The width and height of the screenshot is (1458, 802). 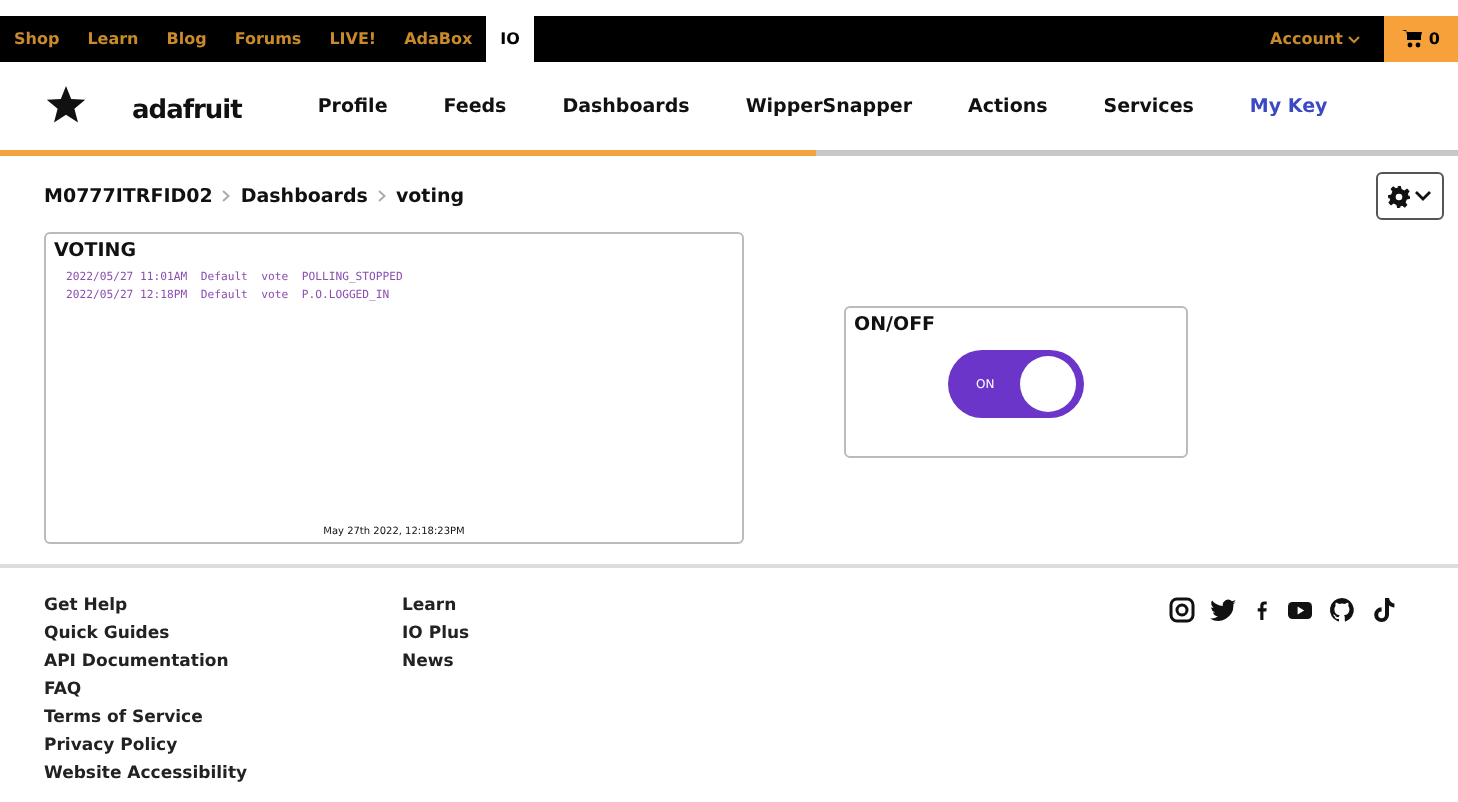 I want to click on breadcrumb-link: M0777ITRFID02, so click(x=128, y=196).